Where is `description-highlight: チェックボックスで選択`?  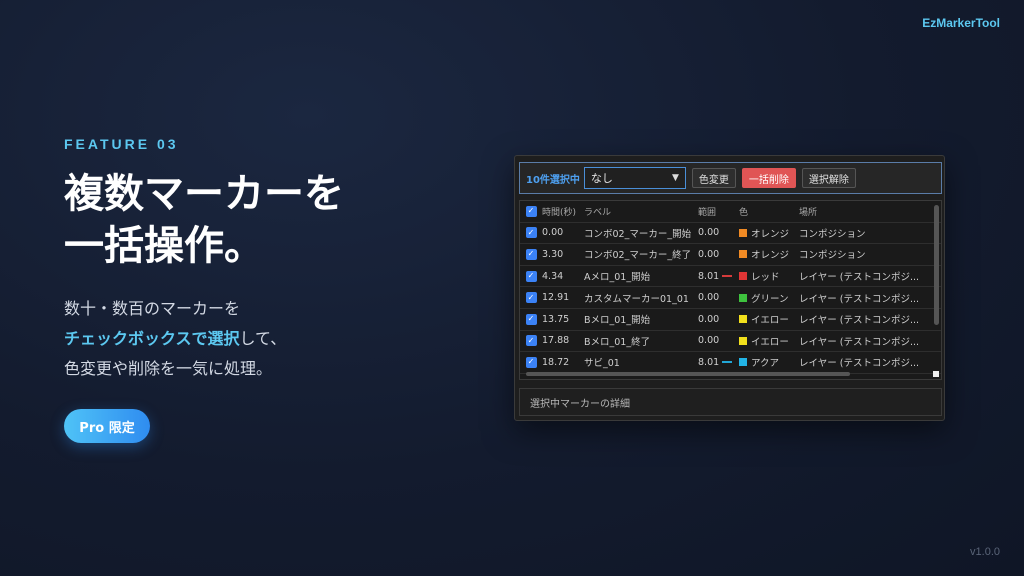
description-highlight: チェックボックスで選択 is located at coordinates (152, 338).